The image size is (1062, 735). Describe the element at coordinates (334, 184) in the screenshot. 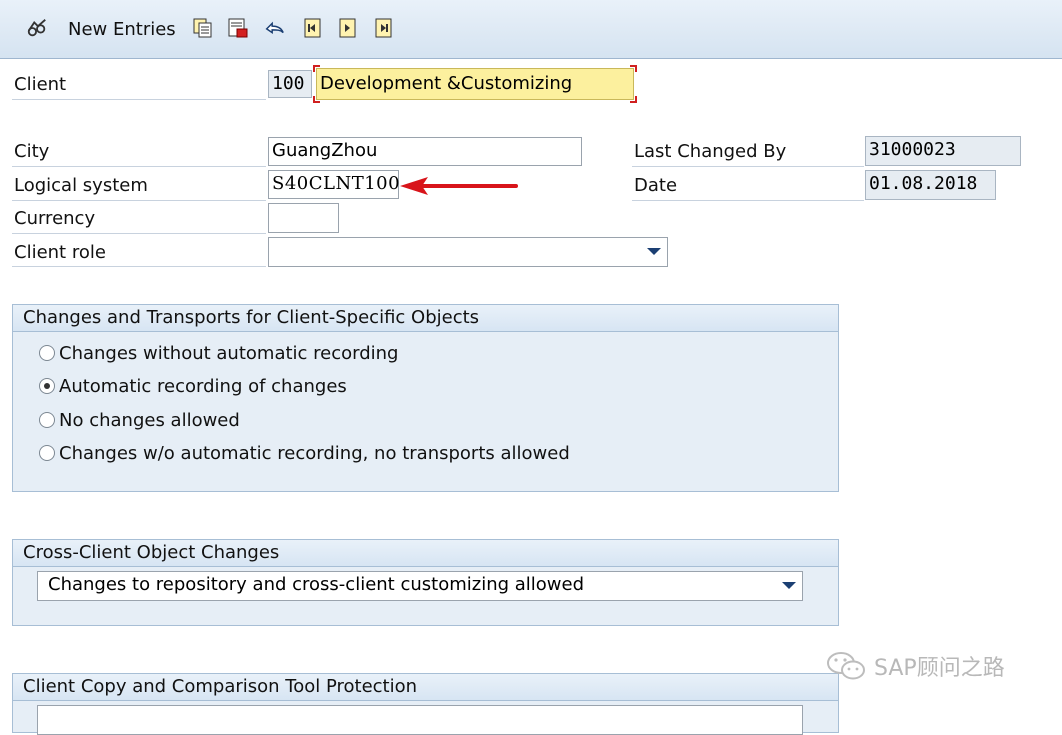

I see `logical-system-input: S40CLNT100` at that location.